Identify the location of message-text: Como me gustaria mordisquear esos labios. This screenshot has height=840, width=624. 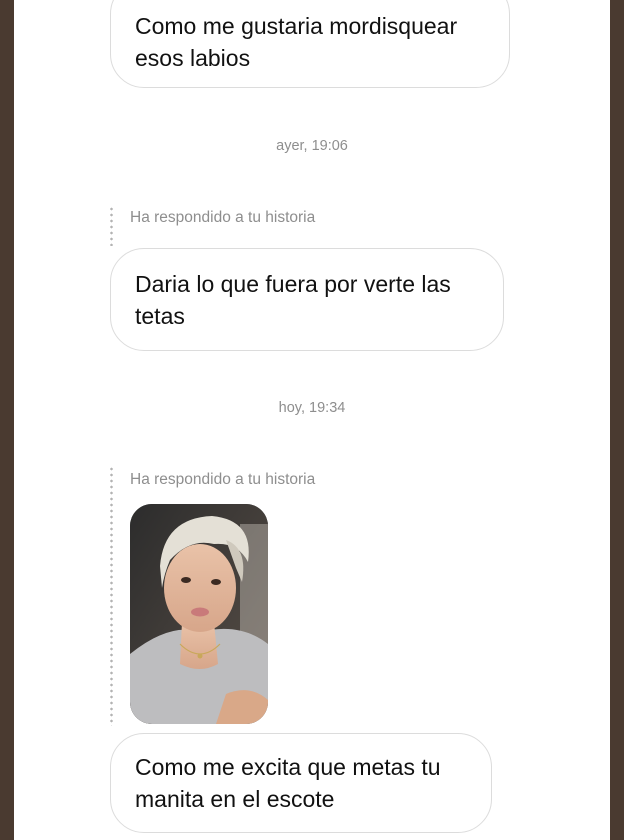
(296, 42).